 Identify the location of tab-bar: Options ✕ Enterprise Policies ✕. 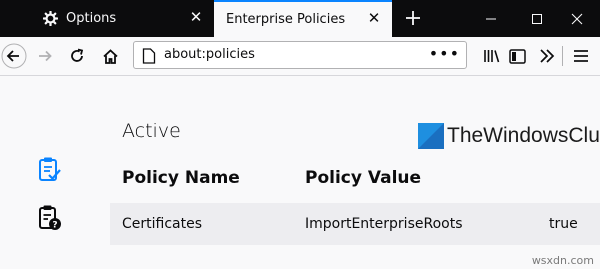
(300, 18).